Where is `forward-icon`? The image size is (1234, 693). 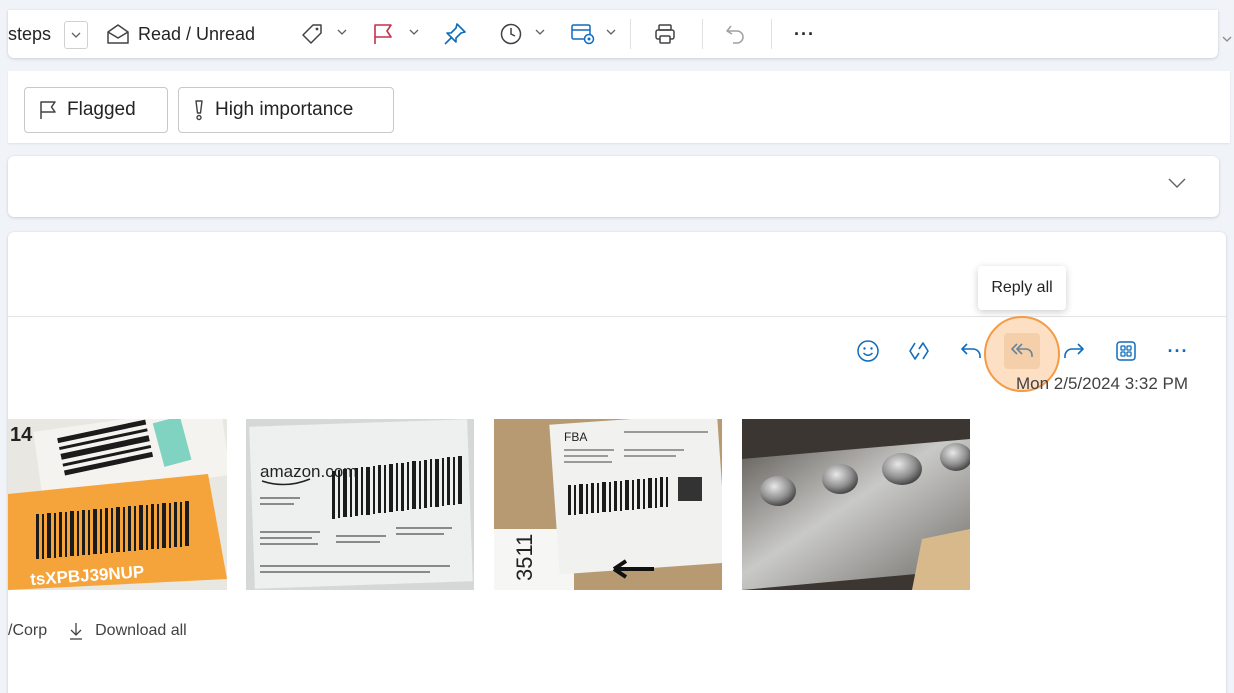
forward-icon is located at coordinates (1074, 350).